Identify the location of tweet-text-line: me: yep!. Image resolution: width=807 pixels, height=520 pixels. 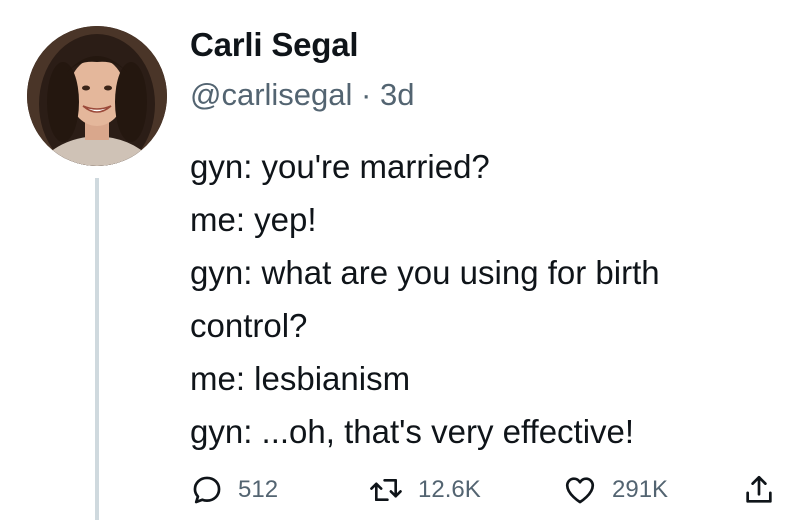
(253, 219).